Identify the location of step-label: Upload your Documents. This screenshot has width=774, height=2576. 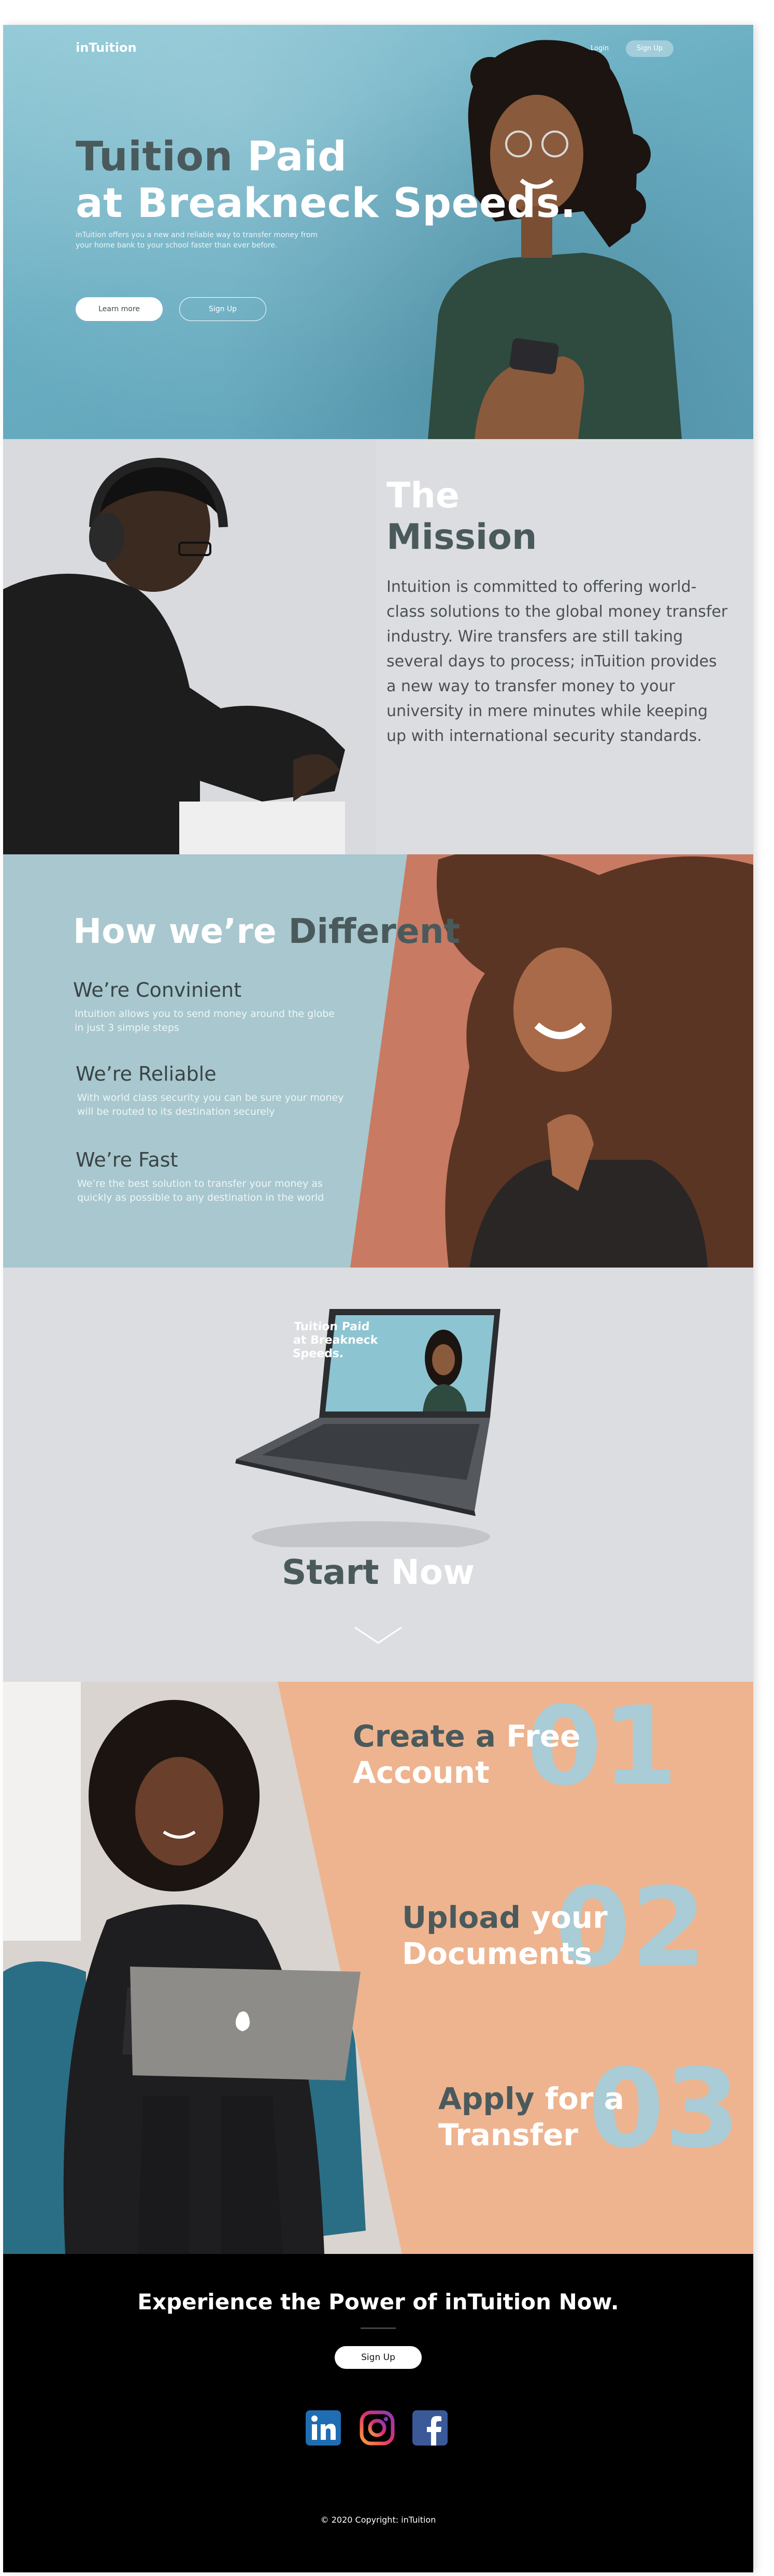
(505, 1936).